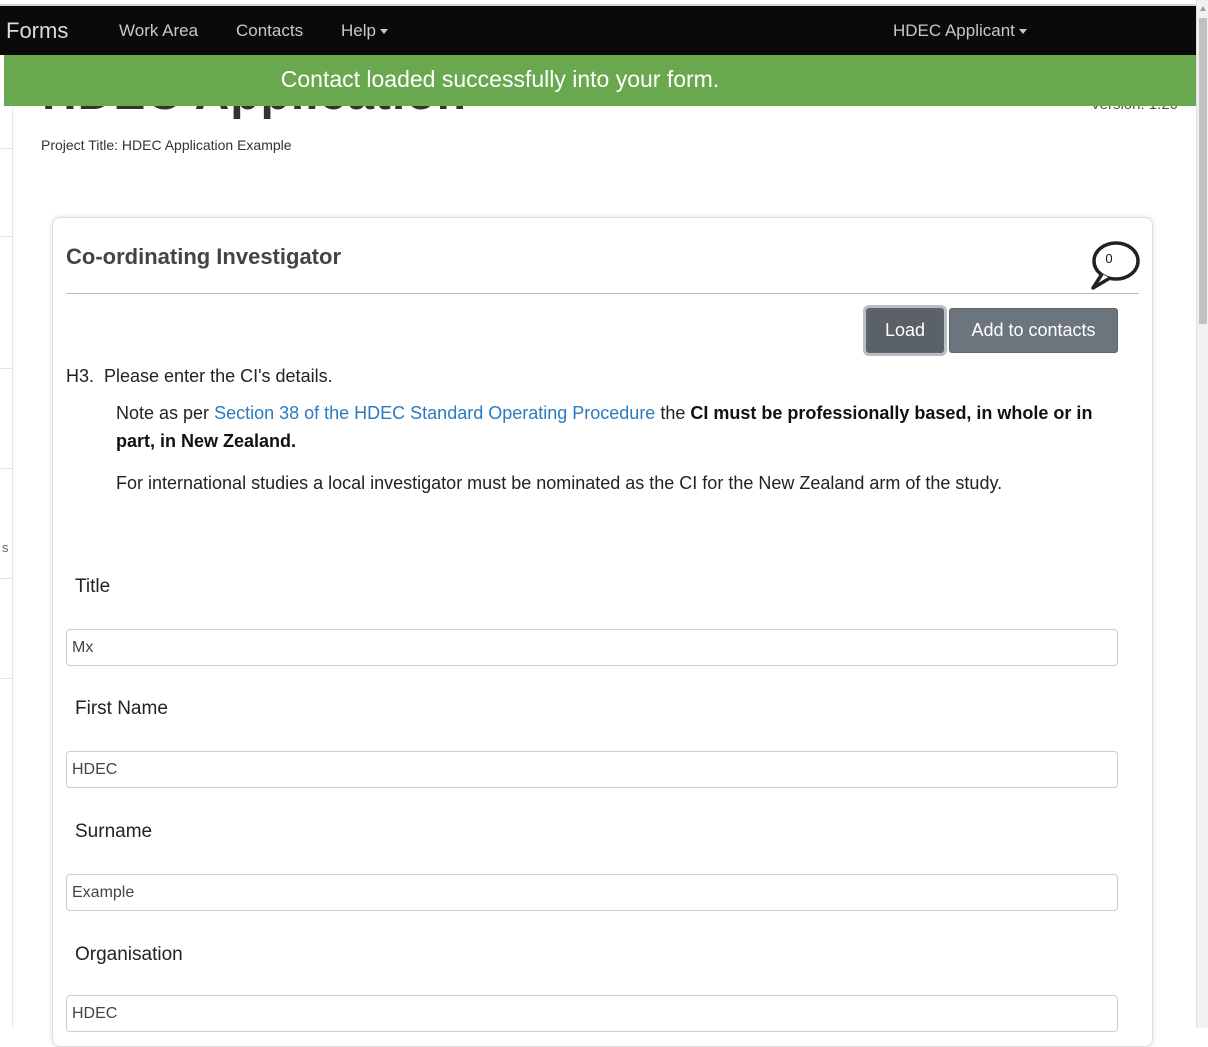 Image resolution: width=1208 pixels, height=1047 pixels. I want to click on organisation-label: Organisation, so click(129, 954).